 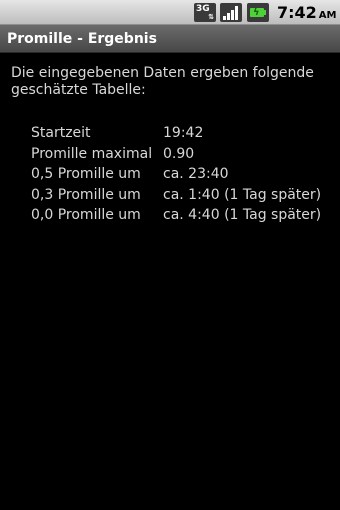 I want to click on result-label: Promille maximal, so click(x=92, y=153).